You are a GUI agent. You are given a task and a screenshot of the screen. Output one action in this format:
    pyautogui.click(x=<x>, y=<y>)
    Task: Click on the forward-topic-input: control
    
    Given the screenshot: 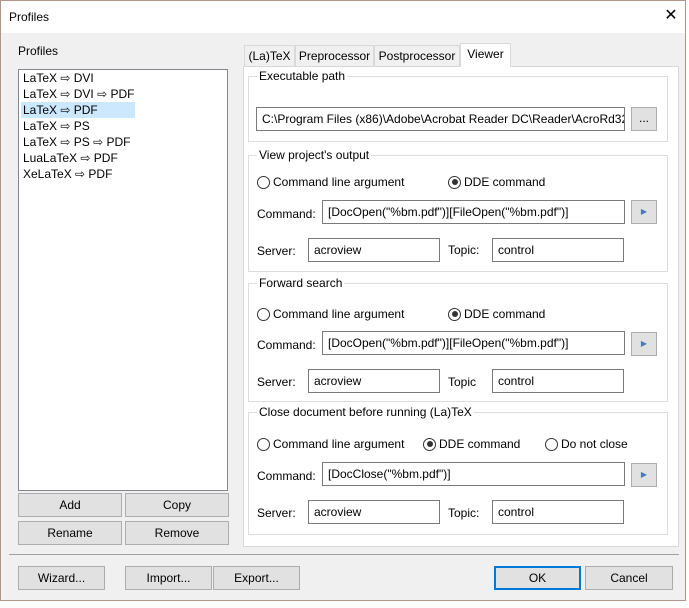 What is the action you would take?
    pyautogui.click(x=558, y=381)
    